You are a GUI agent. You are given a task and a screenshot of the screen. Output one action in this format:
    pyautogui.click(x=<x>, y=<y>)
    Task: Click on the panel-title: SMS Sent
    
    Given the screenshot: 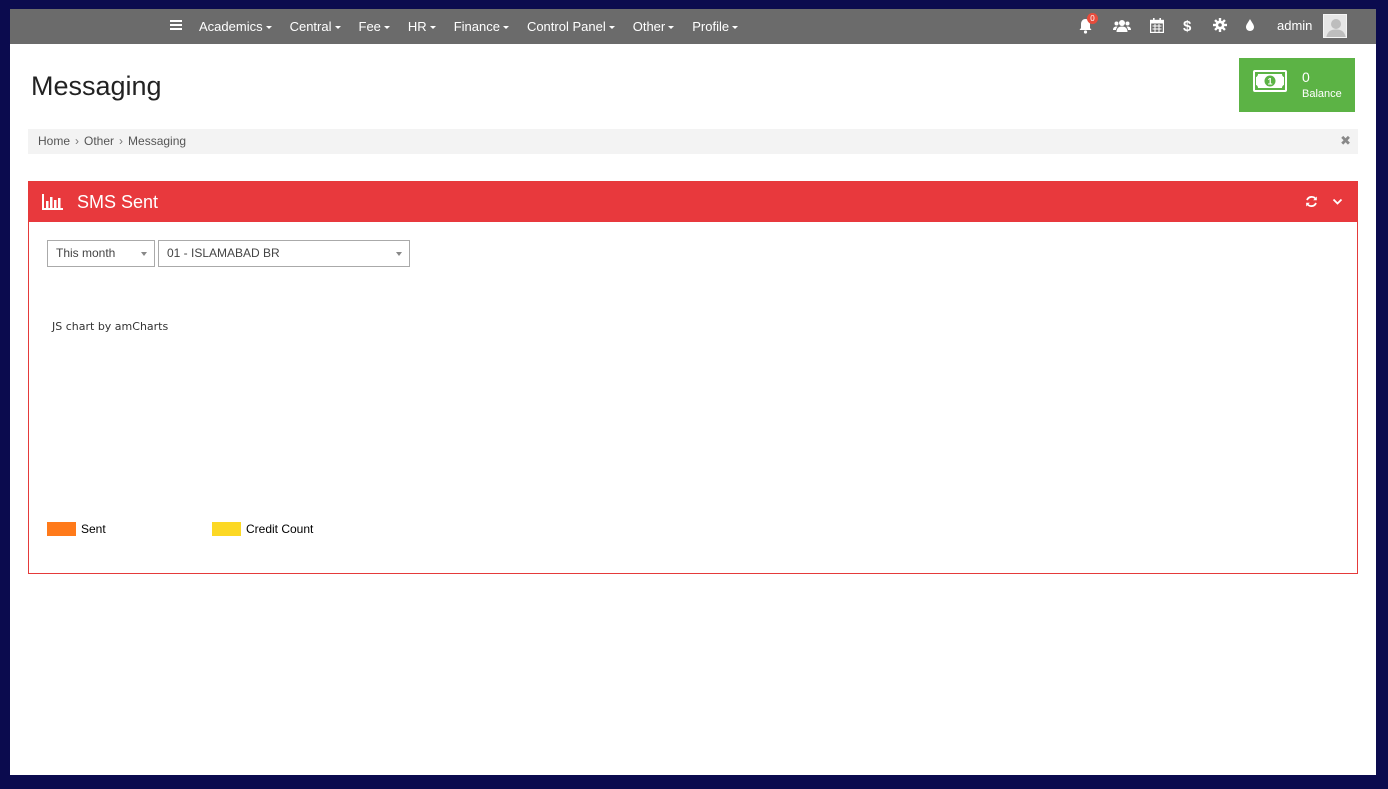 What is the action you would take?
    pyautogui.click(x=118, y=202)
    